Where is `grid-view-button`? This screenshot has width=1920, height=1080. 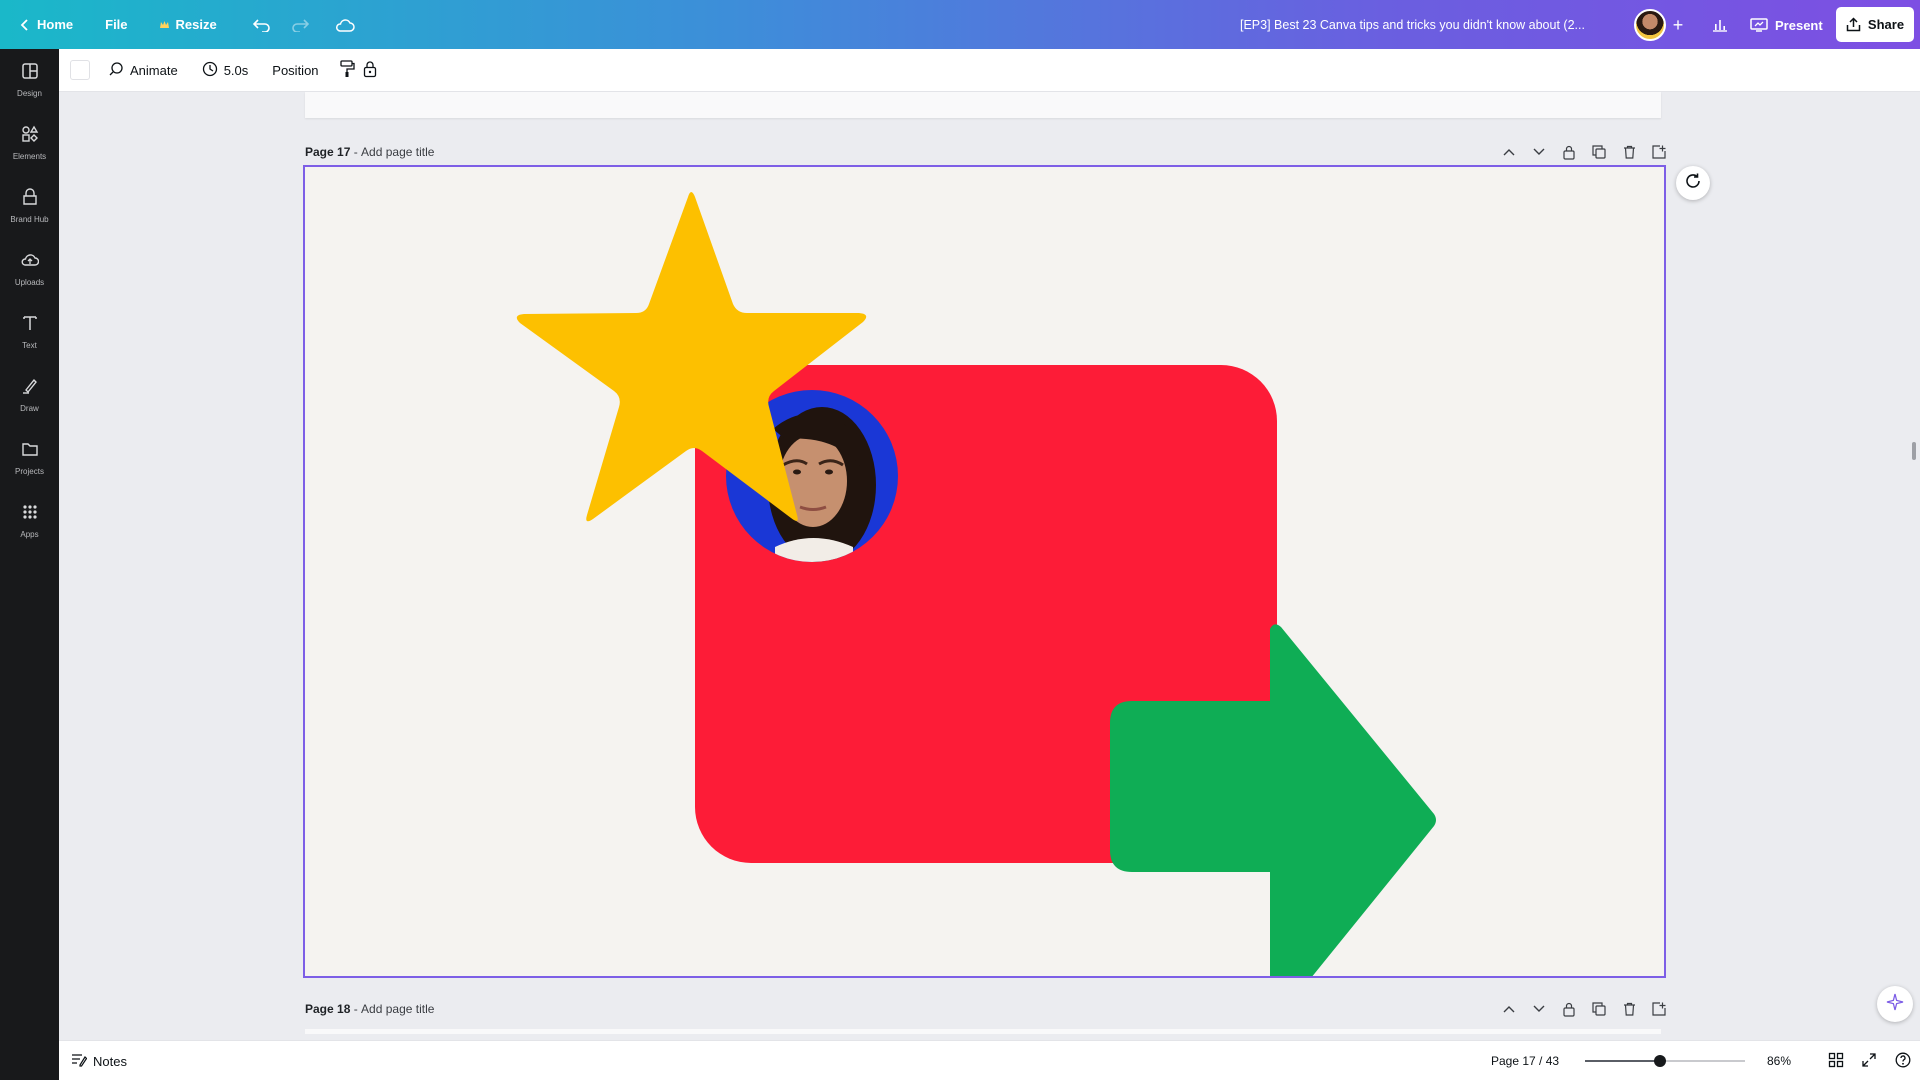
grid-view-button is located at coordinates (1836, 1061).